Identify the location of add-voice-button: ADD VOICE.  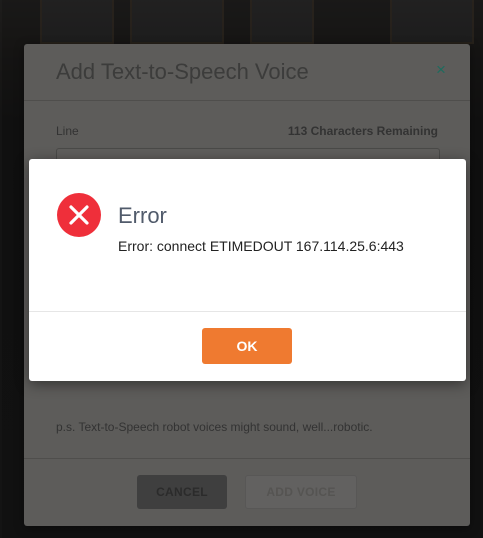
(301, 492).